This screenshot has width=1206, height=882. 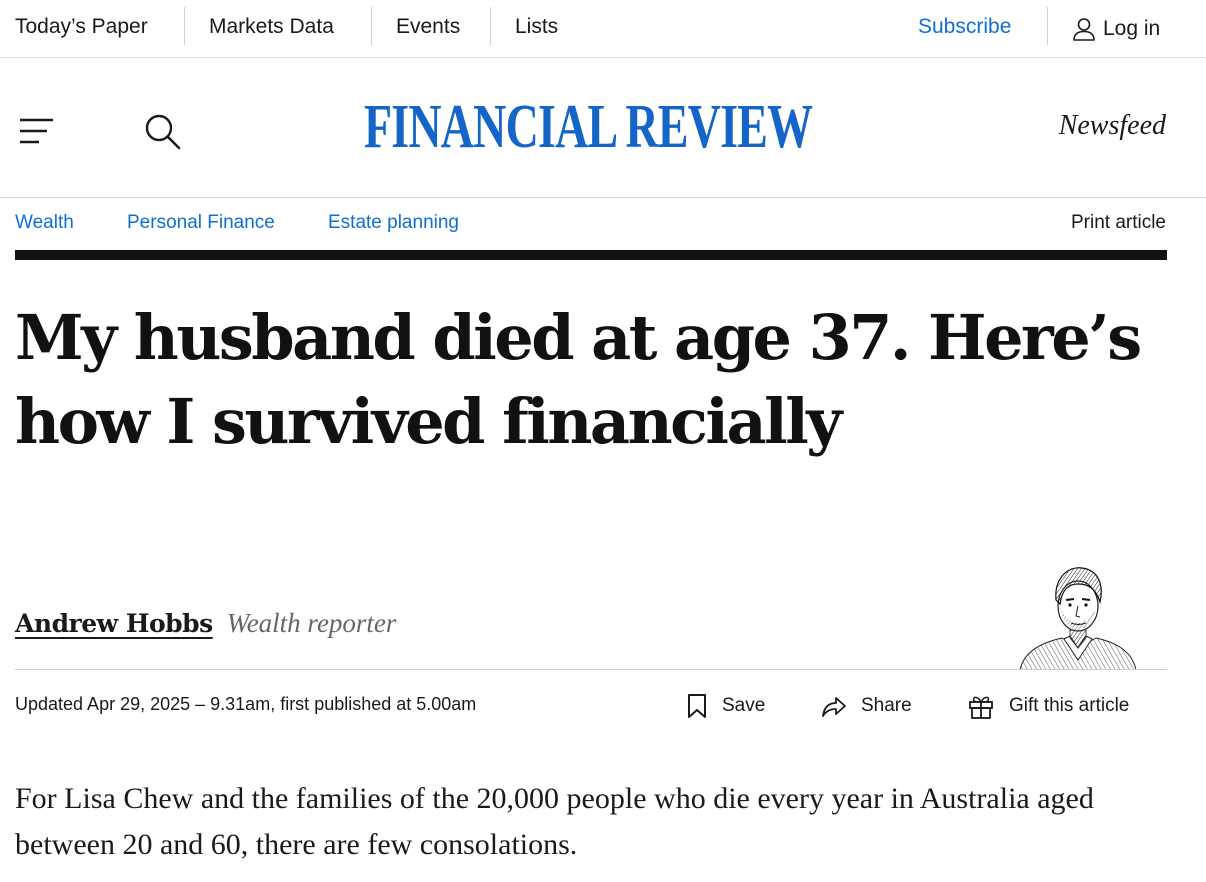 What do you see at coordinates (588, 127) in the screenshot?
I see `financial-review-logo: FINANCIAL REVIEW` at bounding box center [588, 127].